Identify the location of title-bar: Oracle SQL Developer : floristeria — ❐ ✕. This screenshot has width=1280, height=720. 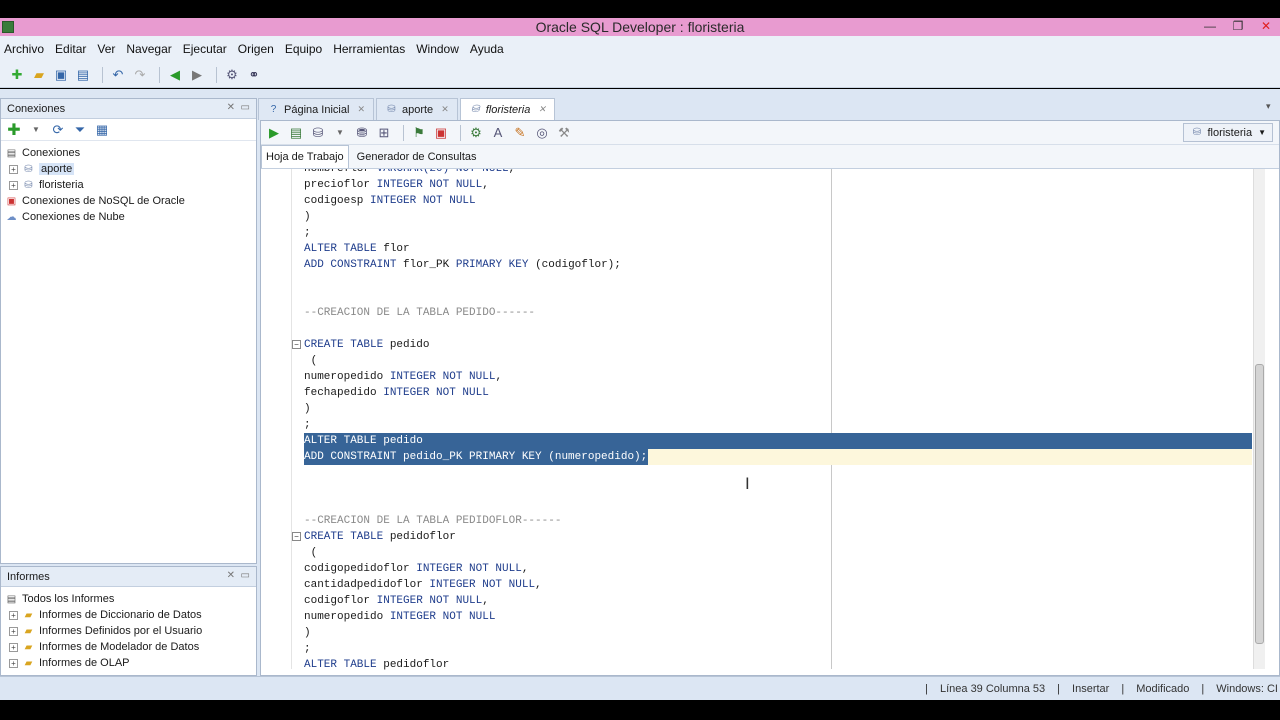
(640, 27).